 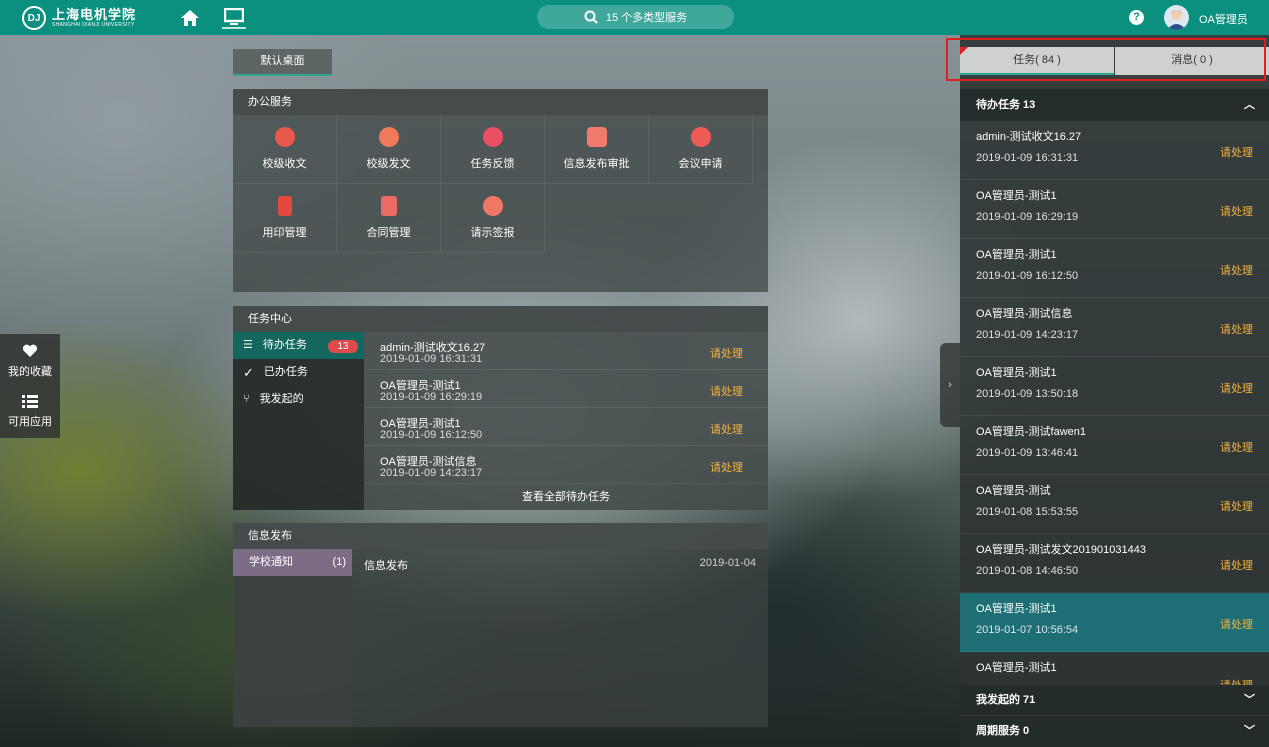 I want to click on service-seal-management: 用印管理, so click(x=285, y=218).